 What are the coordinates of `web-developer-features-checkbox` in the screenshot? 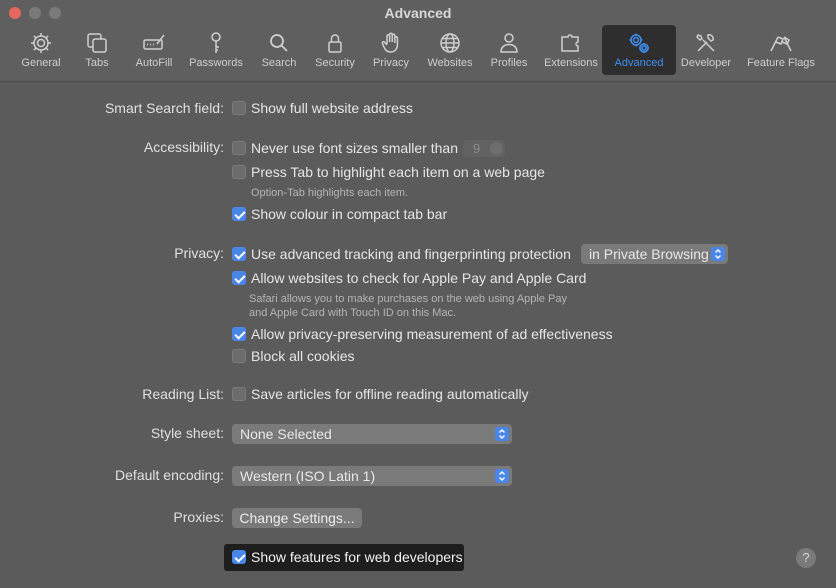 It's located at (239, 557).